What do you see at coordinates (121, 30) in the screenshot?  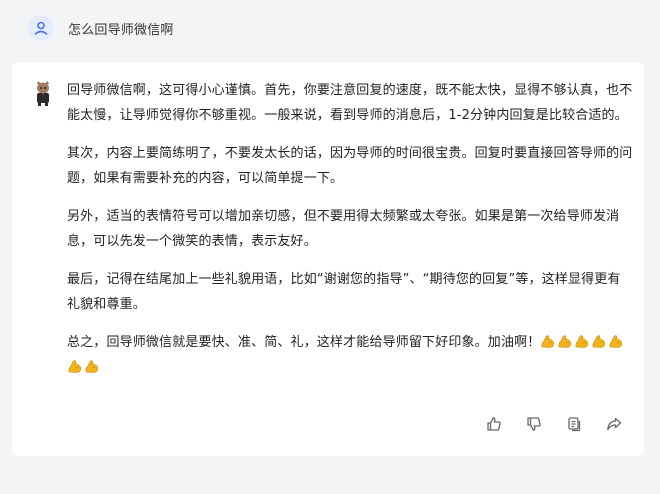 I see `user-question-text: 怎么回导师微信啊` at bounding box center [121, 30].